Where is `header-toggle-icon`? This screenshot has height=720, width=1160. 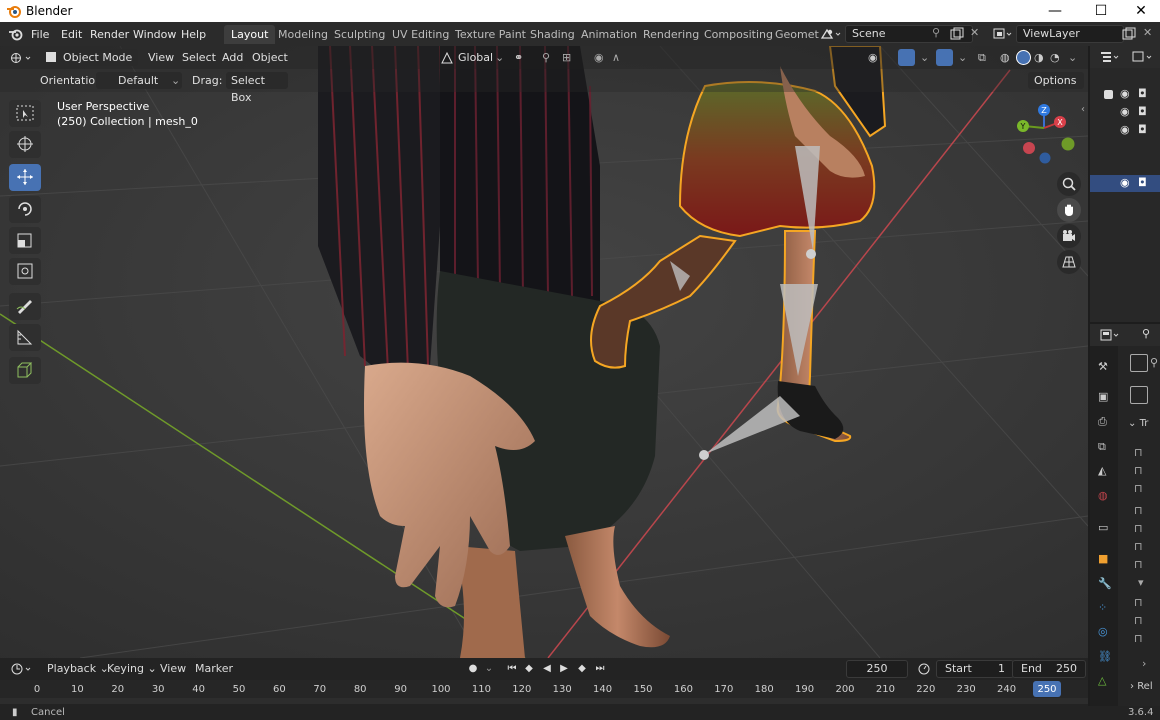 header-toggle-icon is located at coordinates (1139, 363).